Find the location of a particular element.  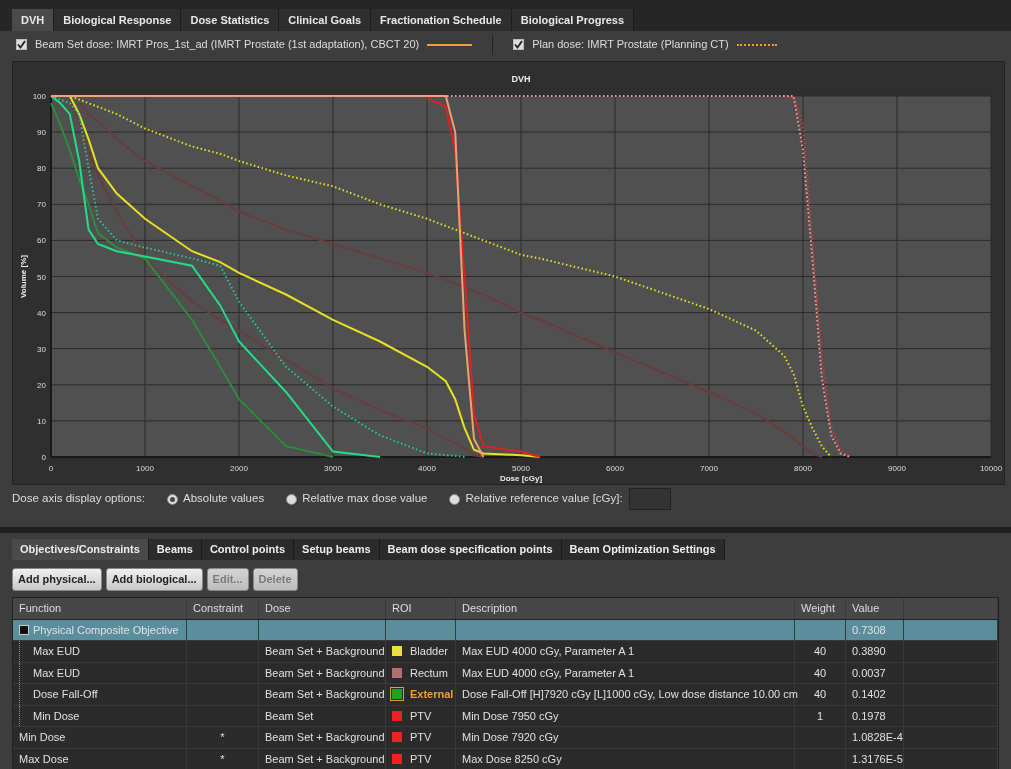

tab: Beams is located at coordinates (175, 549).